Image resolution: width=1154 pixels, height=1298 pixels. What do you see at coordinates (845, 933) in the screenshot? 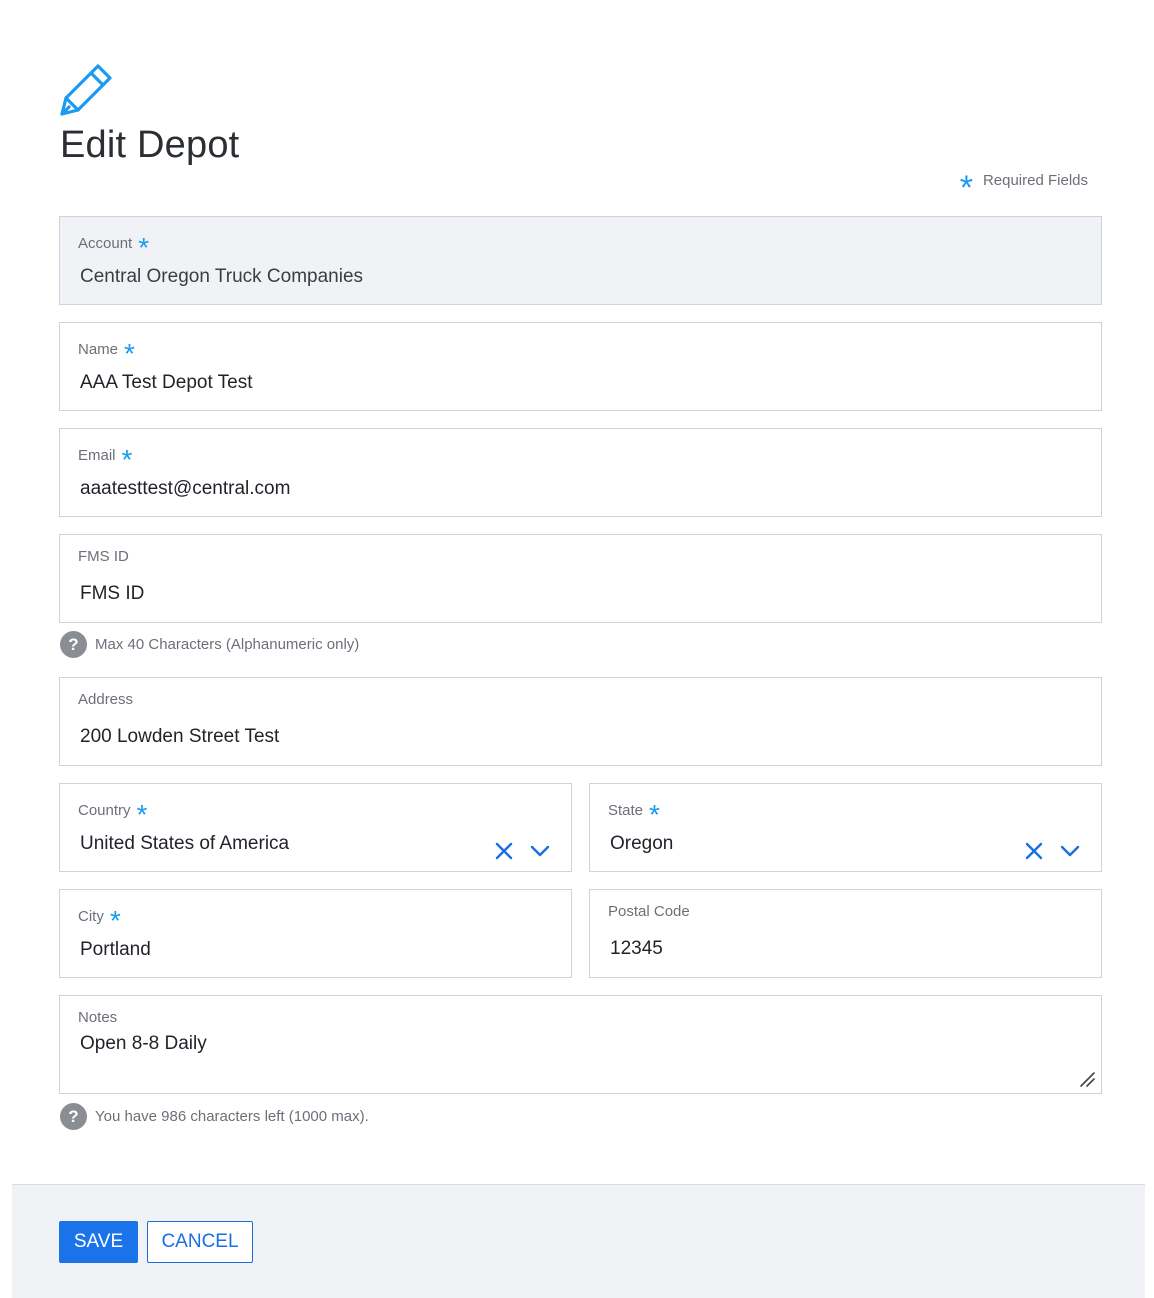
I see `postal-code-field: Postal Code 12345` at bounding box center [845, 933].